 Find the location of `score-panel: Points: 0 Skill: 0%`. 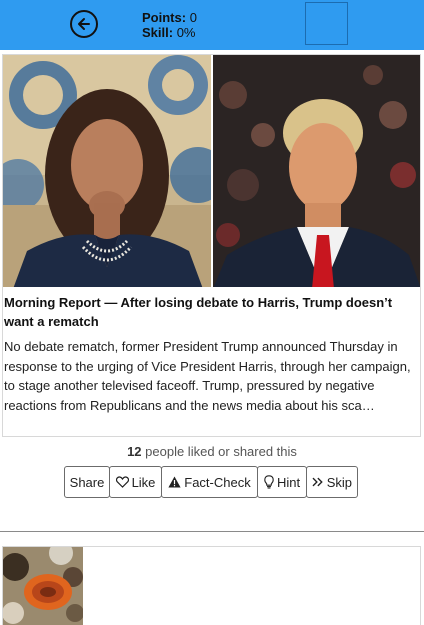

score-panel: Points: 0 Skill: 0% is located at coordinates (169, 25).